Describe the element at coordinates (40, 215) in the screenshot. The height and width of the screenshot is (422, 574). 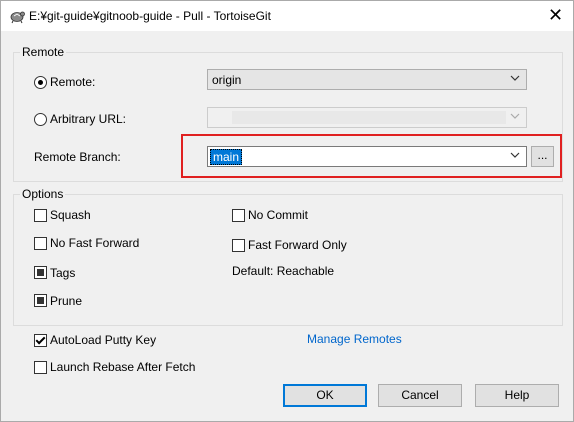
I see `squash-checkbox` at that location.